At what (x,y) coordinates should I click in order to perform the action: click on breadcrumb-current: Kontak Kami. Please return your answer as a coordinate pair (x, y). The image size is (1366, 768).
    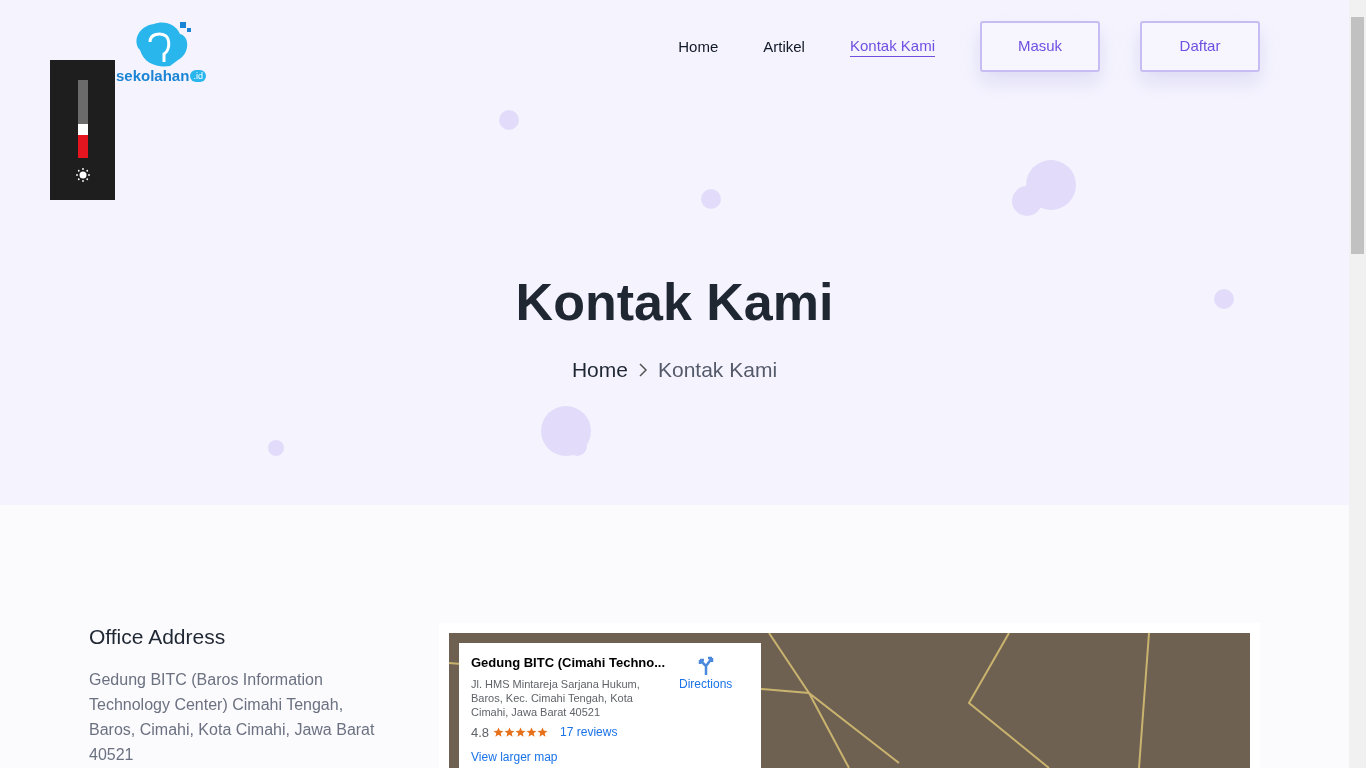
    Looking at the image, I should click on (718, 370).